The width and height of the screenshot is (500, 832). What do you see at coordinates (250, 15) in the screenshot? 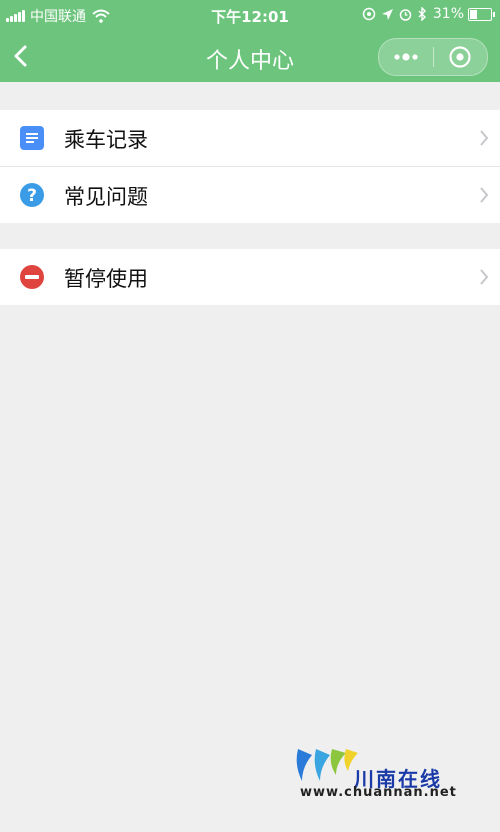
I see `status-bar: 中国联通 下午12:01 31%` at bounding box center [250, 15].